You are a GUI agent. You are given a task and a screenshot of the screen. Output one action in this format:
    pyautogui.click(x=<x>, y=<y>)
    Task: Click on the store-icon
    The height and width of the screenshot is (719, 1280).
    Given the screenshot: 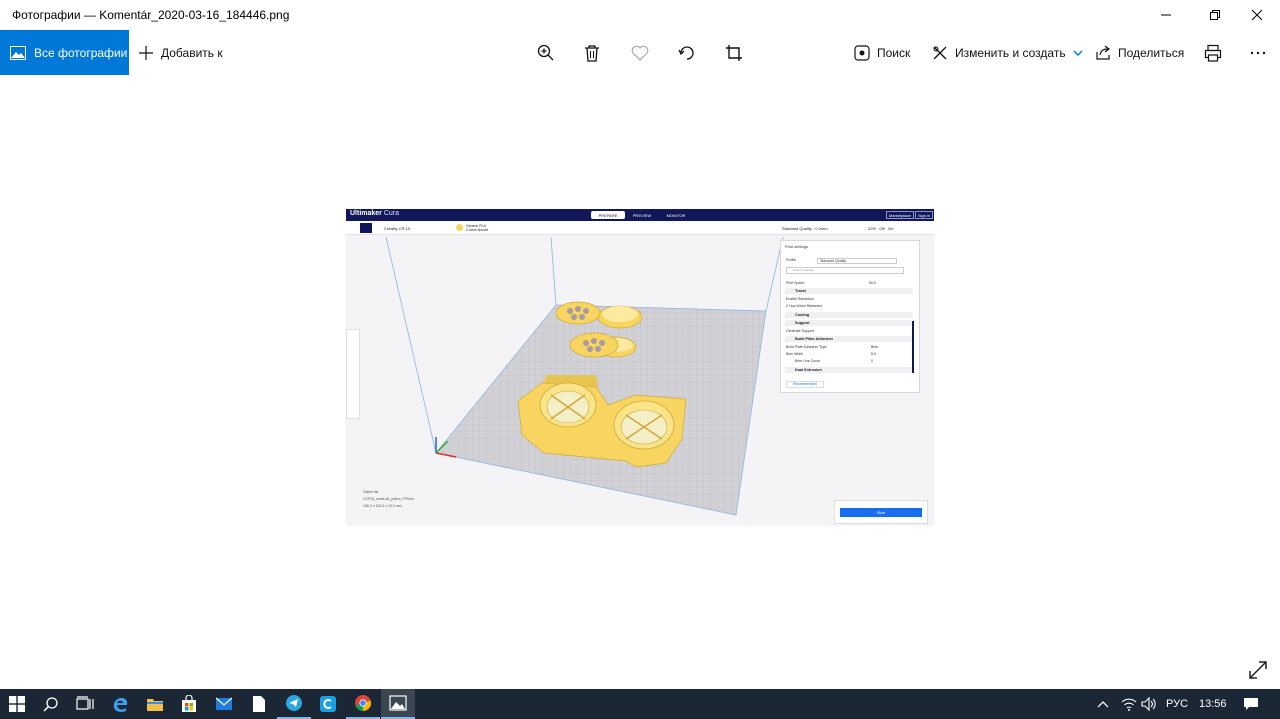 What is the action you would take?
    pyautogui.click(x=189, y=703)
    